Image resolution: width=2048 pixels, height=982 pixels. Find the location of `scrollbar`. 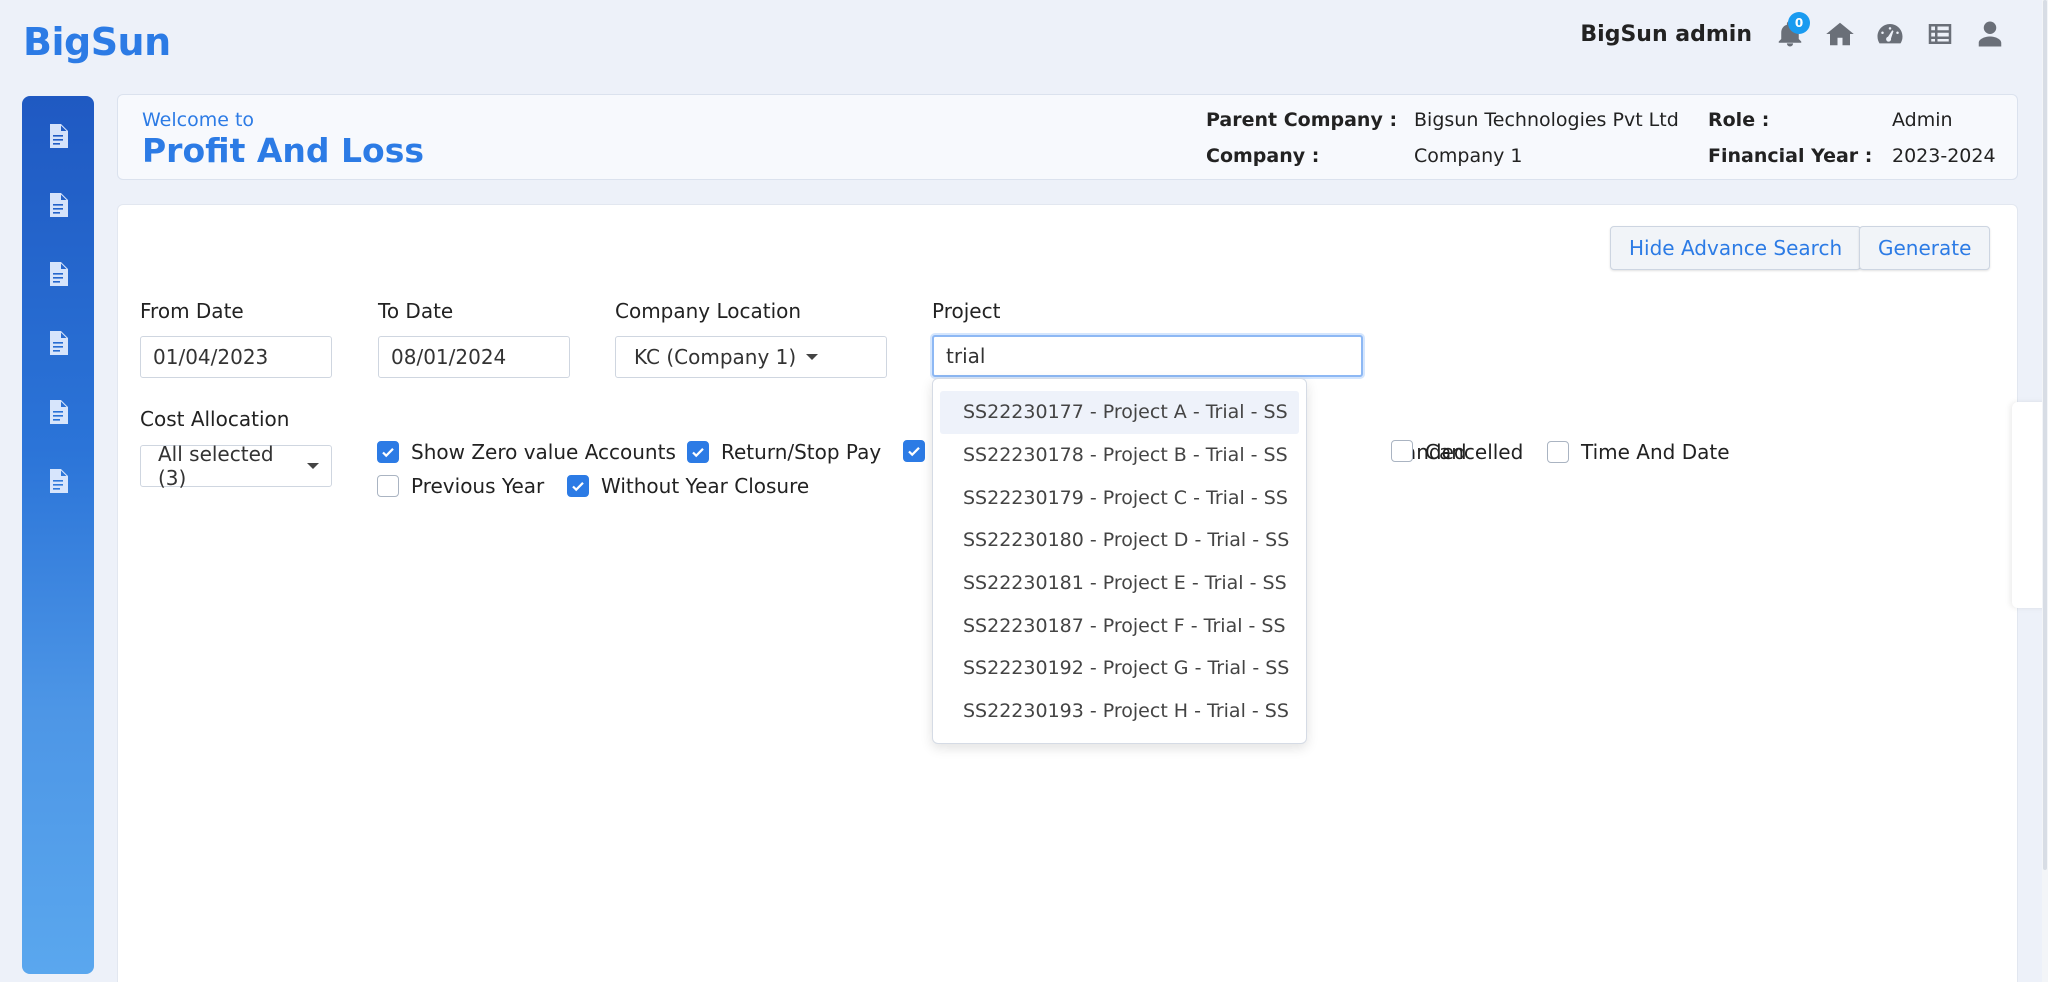

scrollbar is located at coordinates (2045, 491).